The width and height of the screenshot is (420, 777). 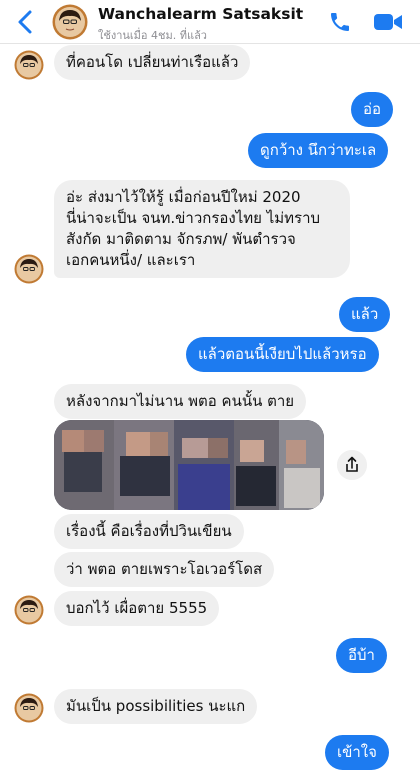 I want to click on message-outgoing: แล้วตอนนี้เงียบไปแล้วหรอ, so click(x=282, y=354).